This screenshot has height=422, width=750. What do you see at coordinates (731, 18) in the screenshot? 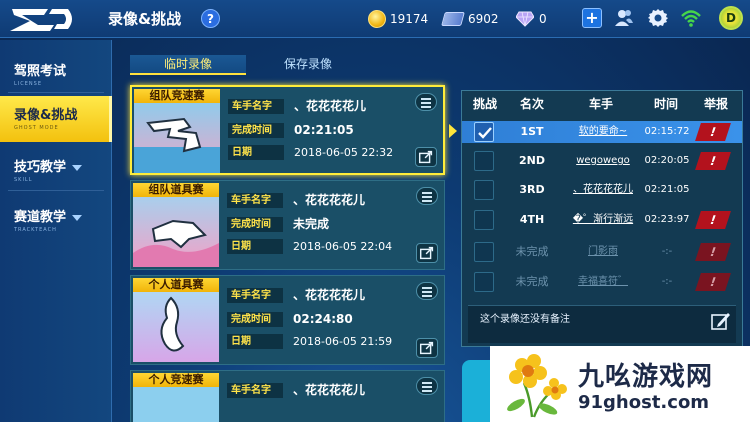
I see `player-avatar: D` at bounding box center [731, 18].